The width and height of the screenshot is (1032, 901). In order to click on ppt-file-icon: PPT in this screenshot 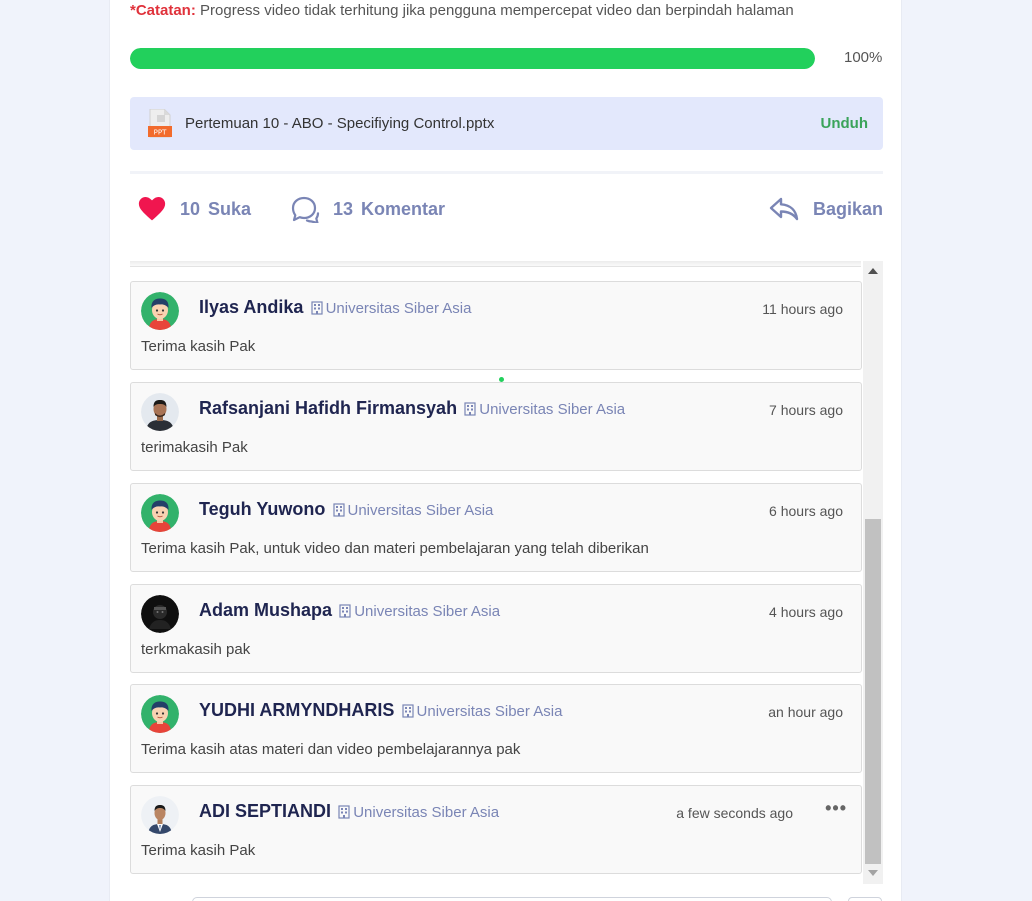, I will do `click(160, 123)`.